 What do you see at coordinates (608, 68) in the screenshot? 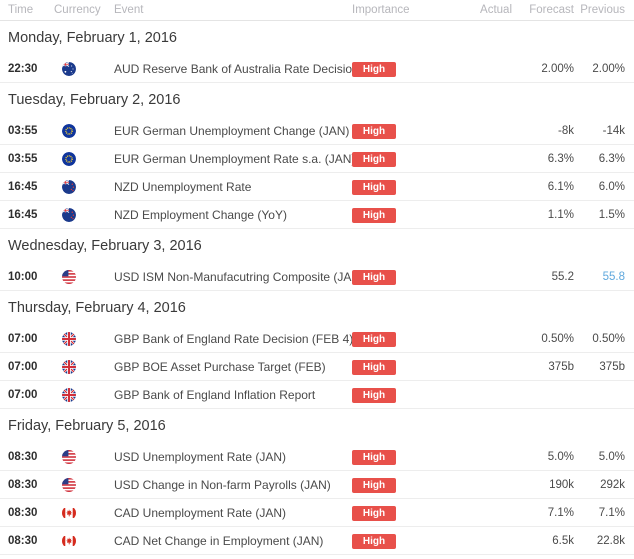
I see `event-previous-value: 2.00%` at bounding box center [608, 68].